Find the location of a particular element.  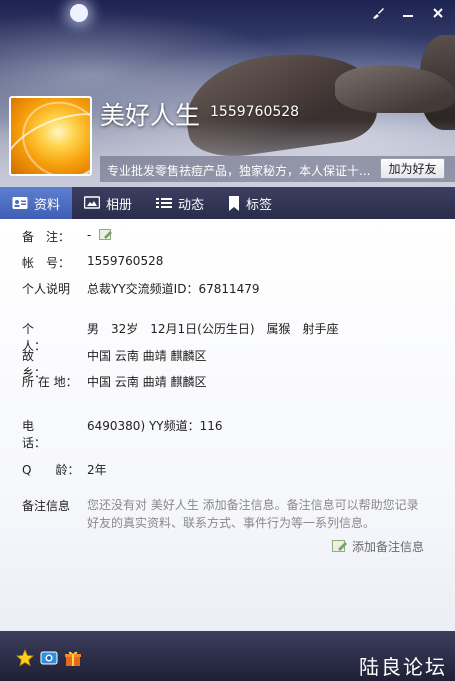

field-label: 电 话： is located at coordinates (40, 434).